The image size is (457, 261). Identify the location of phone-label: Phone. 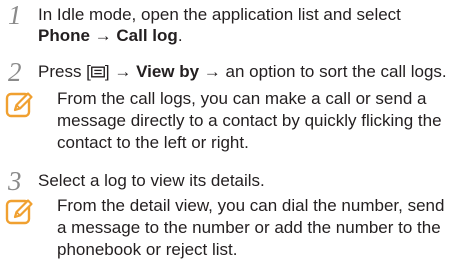
(64, 35).